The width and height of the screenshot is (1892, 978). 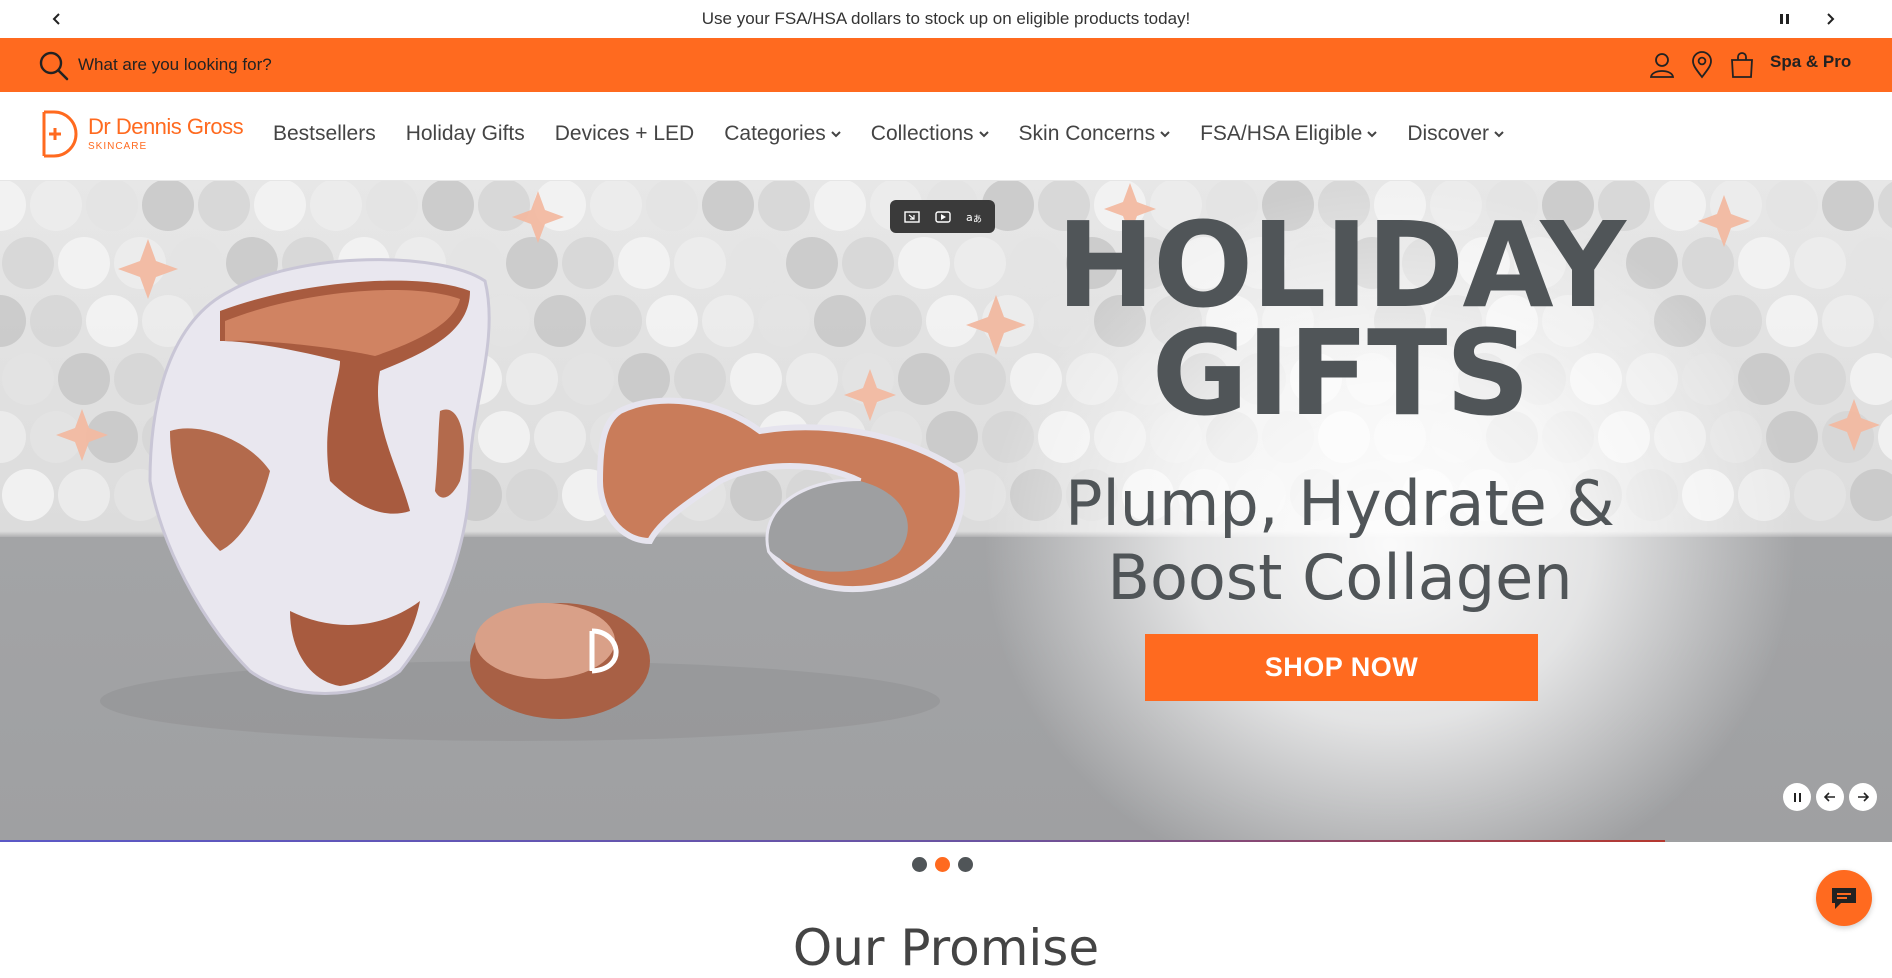 What do you see at coordinates (1863, 797) in the screenshot?
I see `arrow-right-icon` at bounding box center [1863, 797].